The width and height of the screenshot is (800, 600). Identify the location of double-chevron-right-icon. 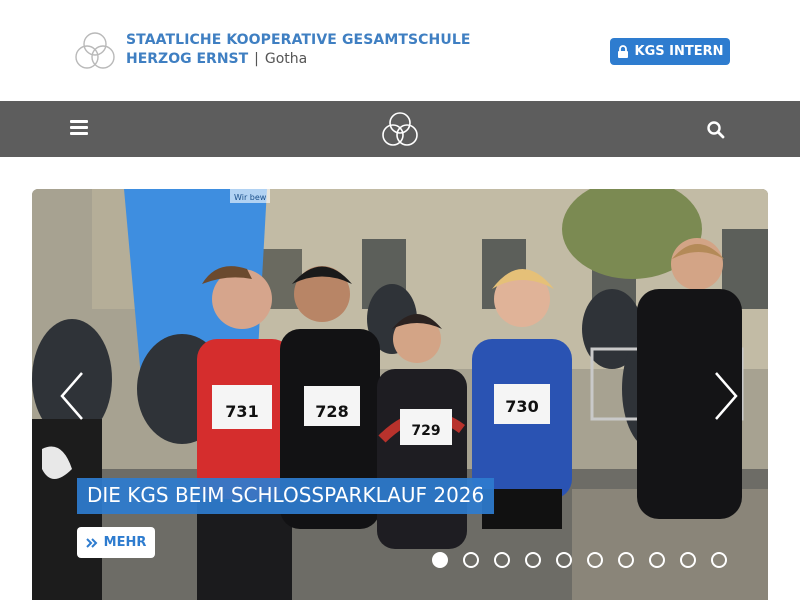
(91, 542).